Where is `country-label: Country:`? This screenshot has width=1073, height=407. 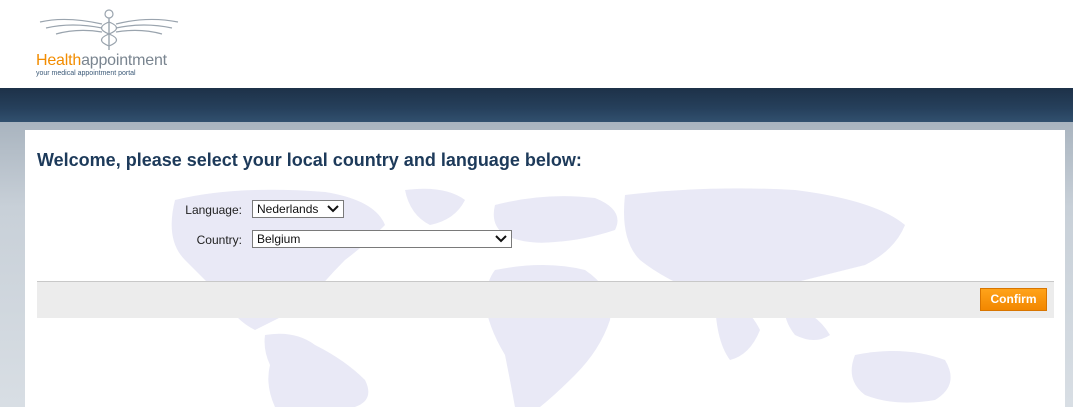
country-label: Country: is located at coordinates (219, 240).